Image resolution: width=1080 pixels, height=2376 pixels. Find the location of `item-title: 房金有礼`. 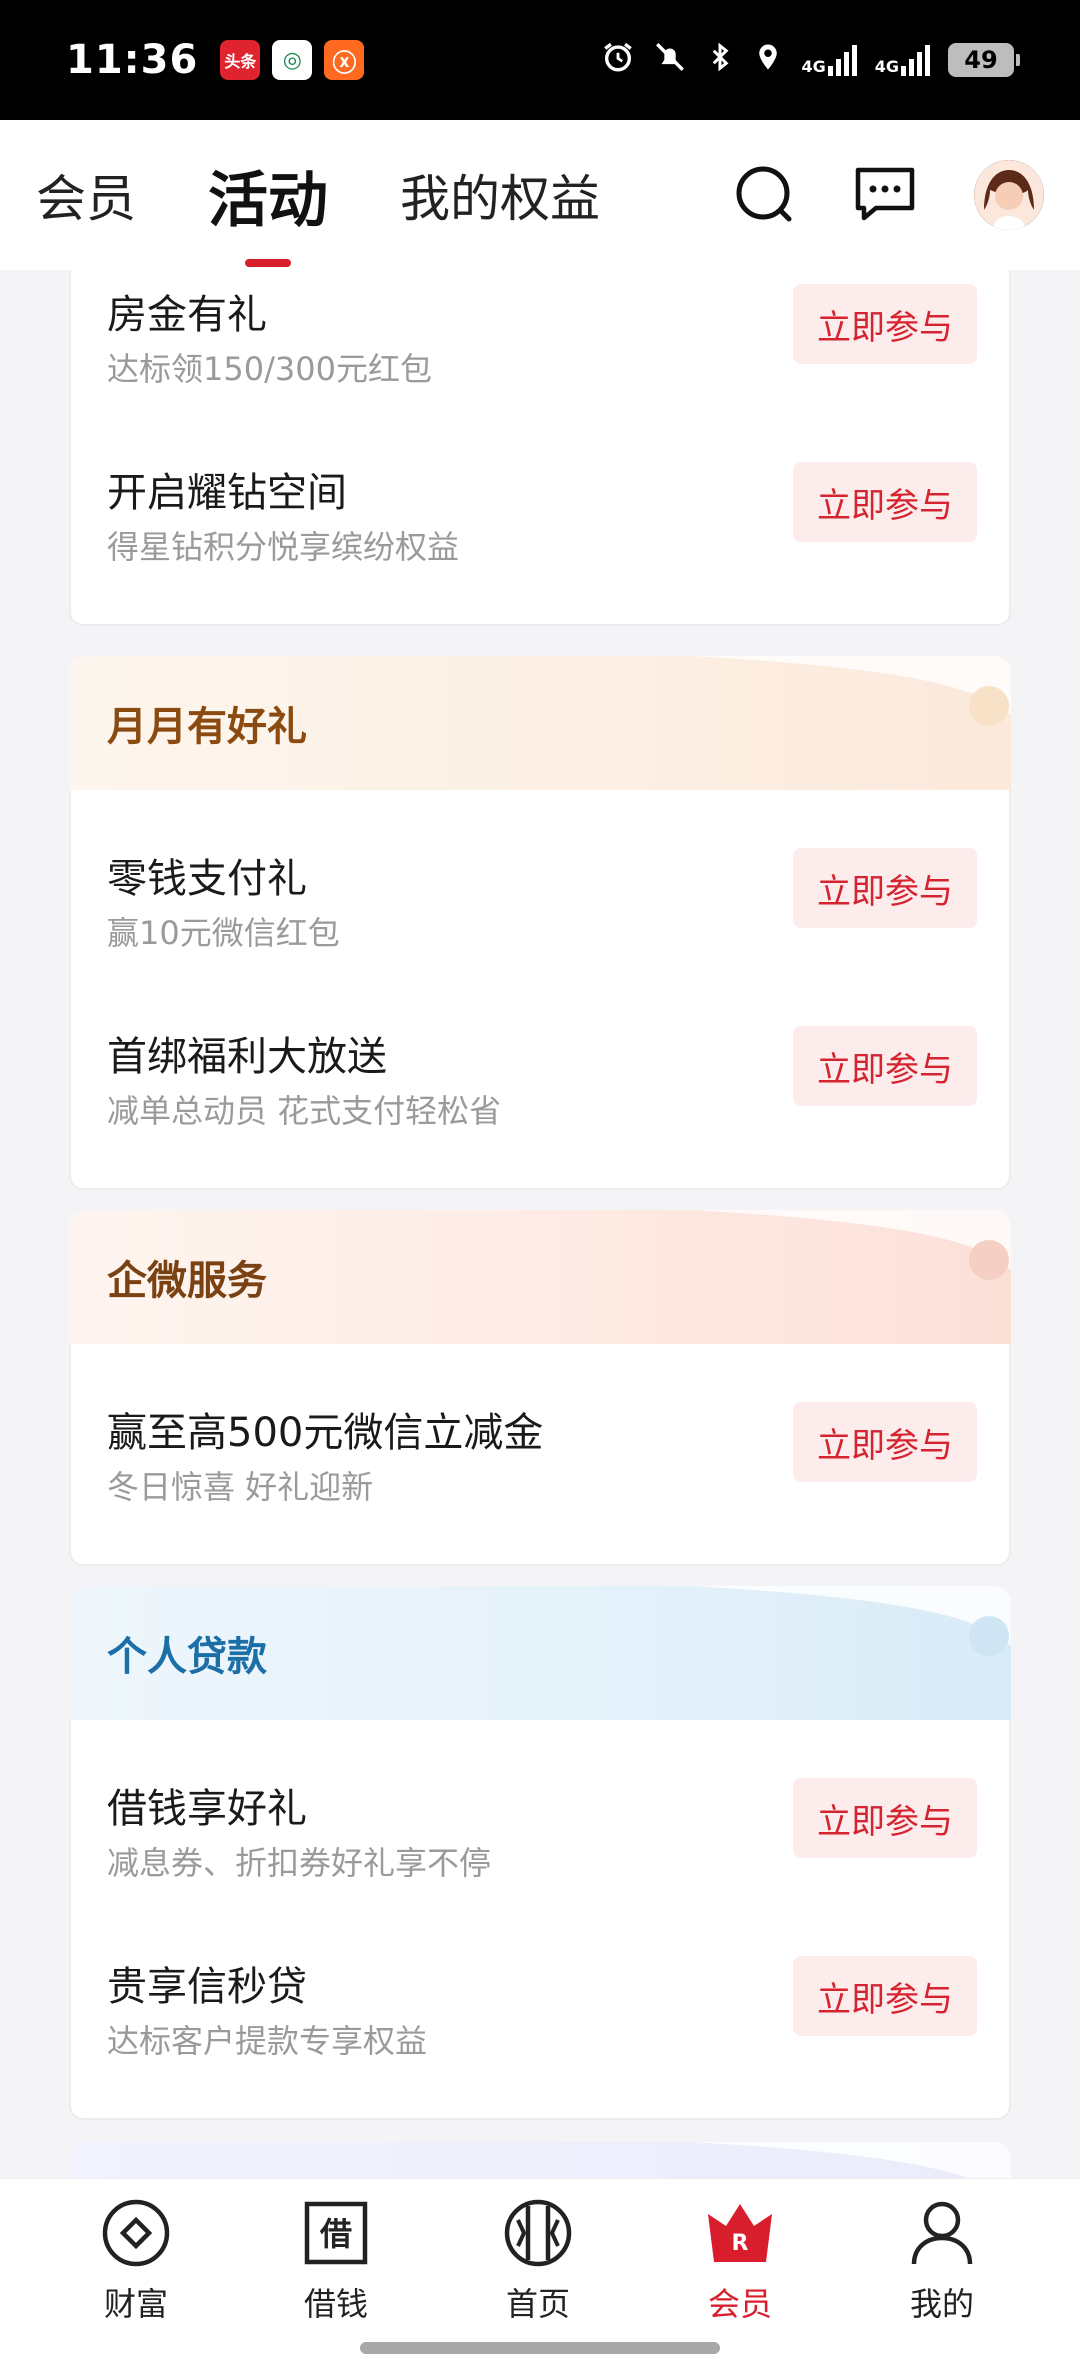

item-title: 房金有礼 is located at coordinates (187, 315).